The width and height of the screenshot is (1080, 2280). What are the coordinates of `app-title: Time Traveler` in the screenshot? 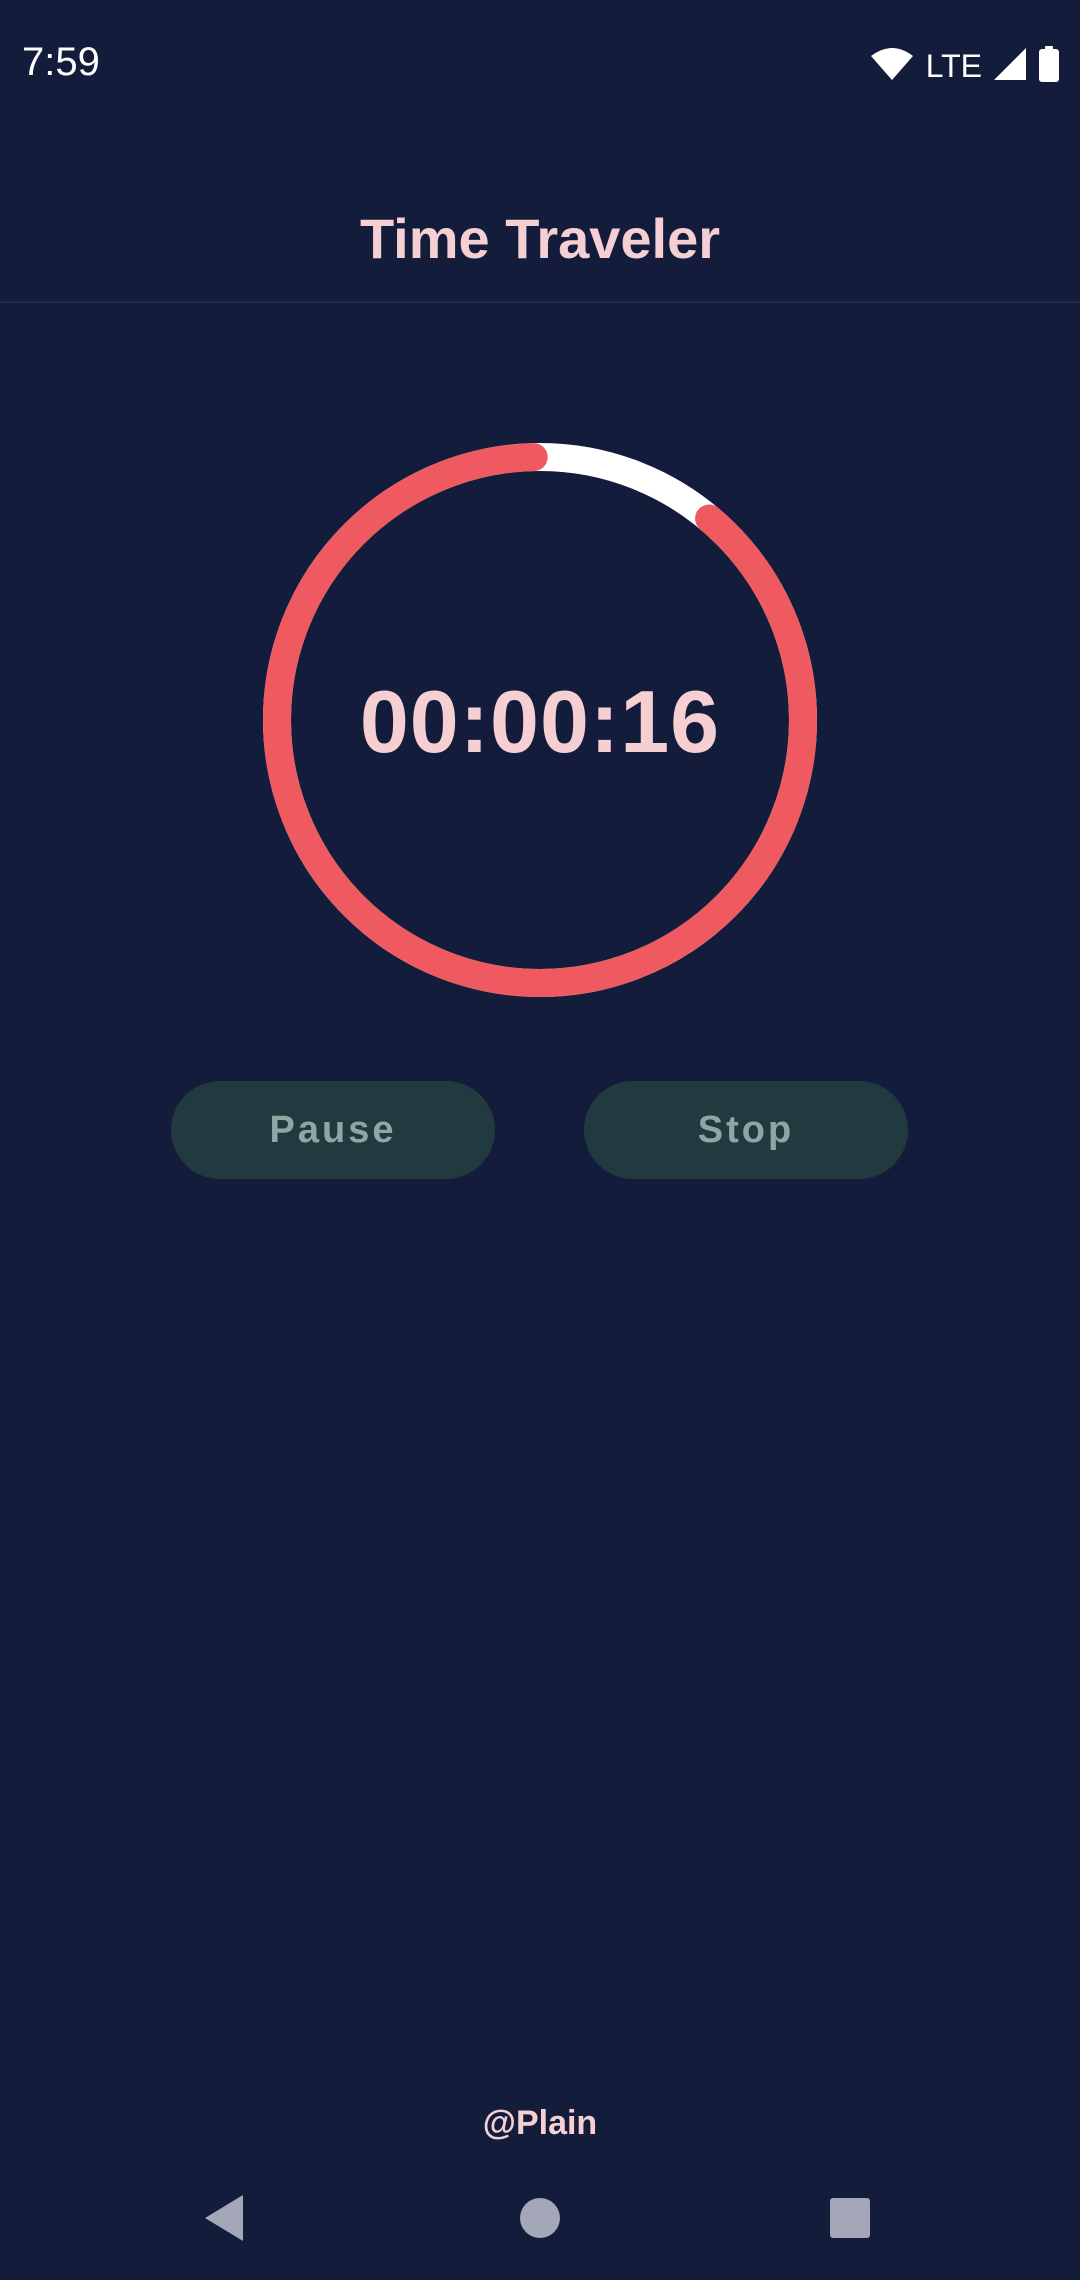 It's located at (540, 238).